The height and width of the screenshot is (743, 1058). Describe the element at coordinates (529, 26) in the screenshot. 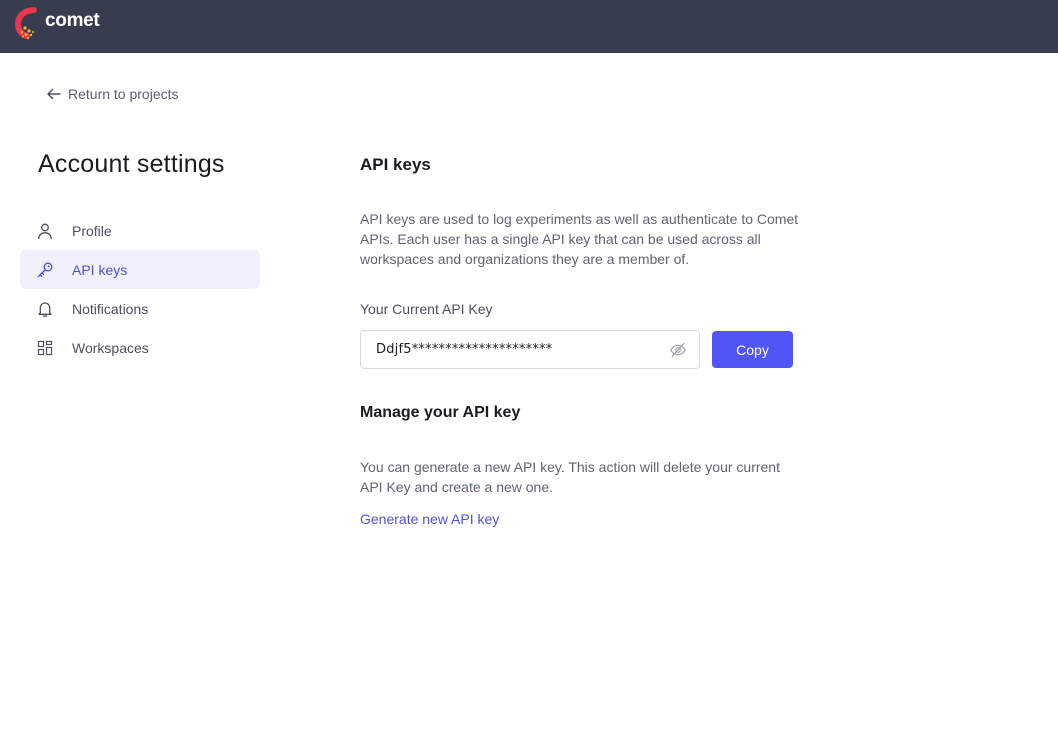

I see `top-bar: comet` at that location.